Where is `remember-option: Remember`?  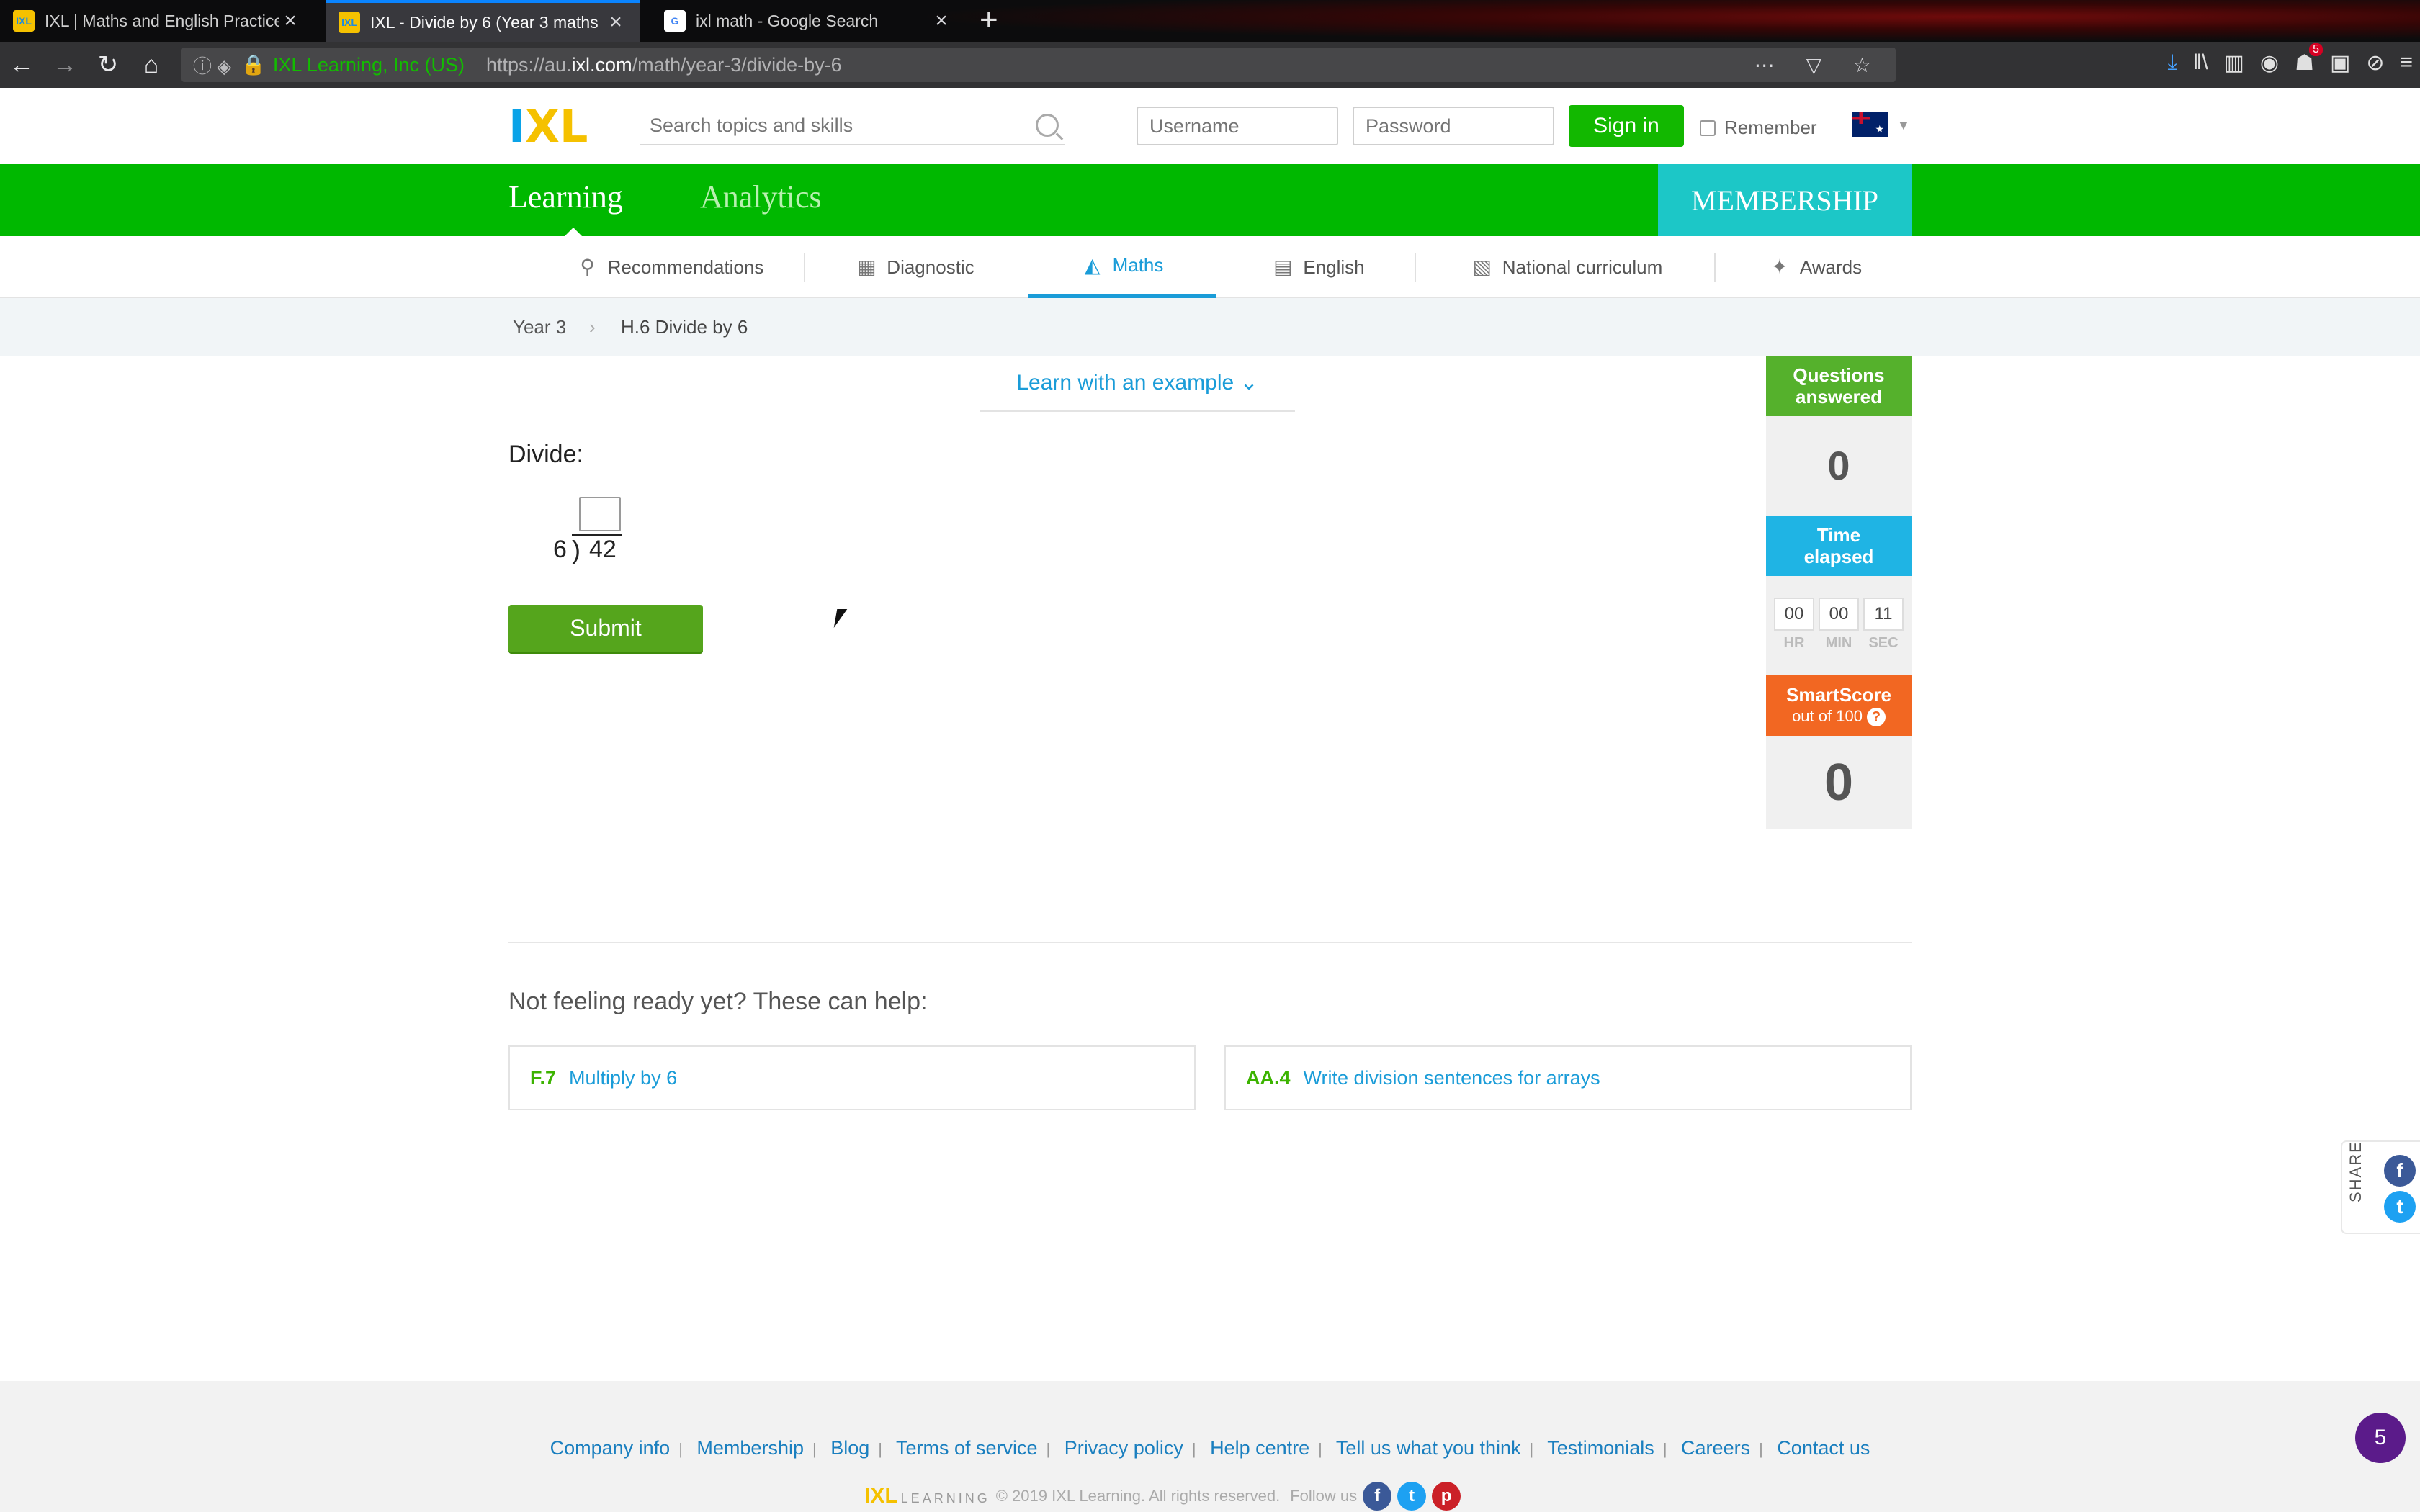 remember-option: Remember is located at coordinates (1758, 128).